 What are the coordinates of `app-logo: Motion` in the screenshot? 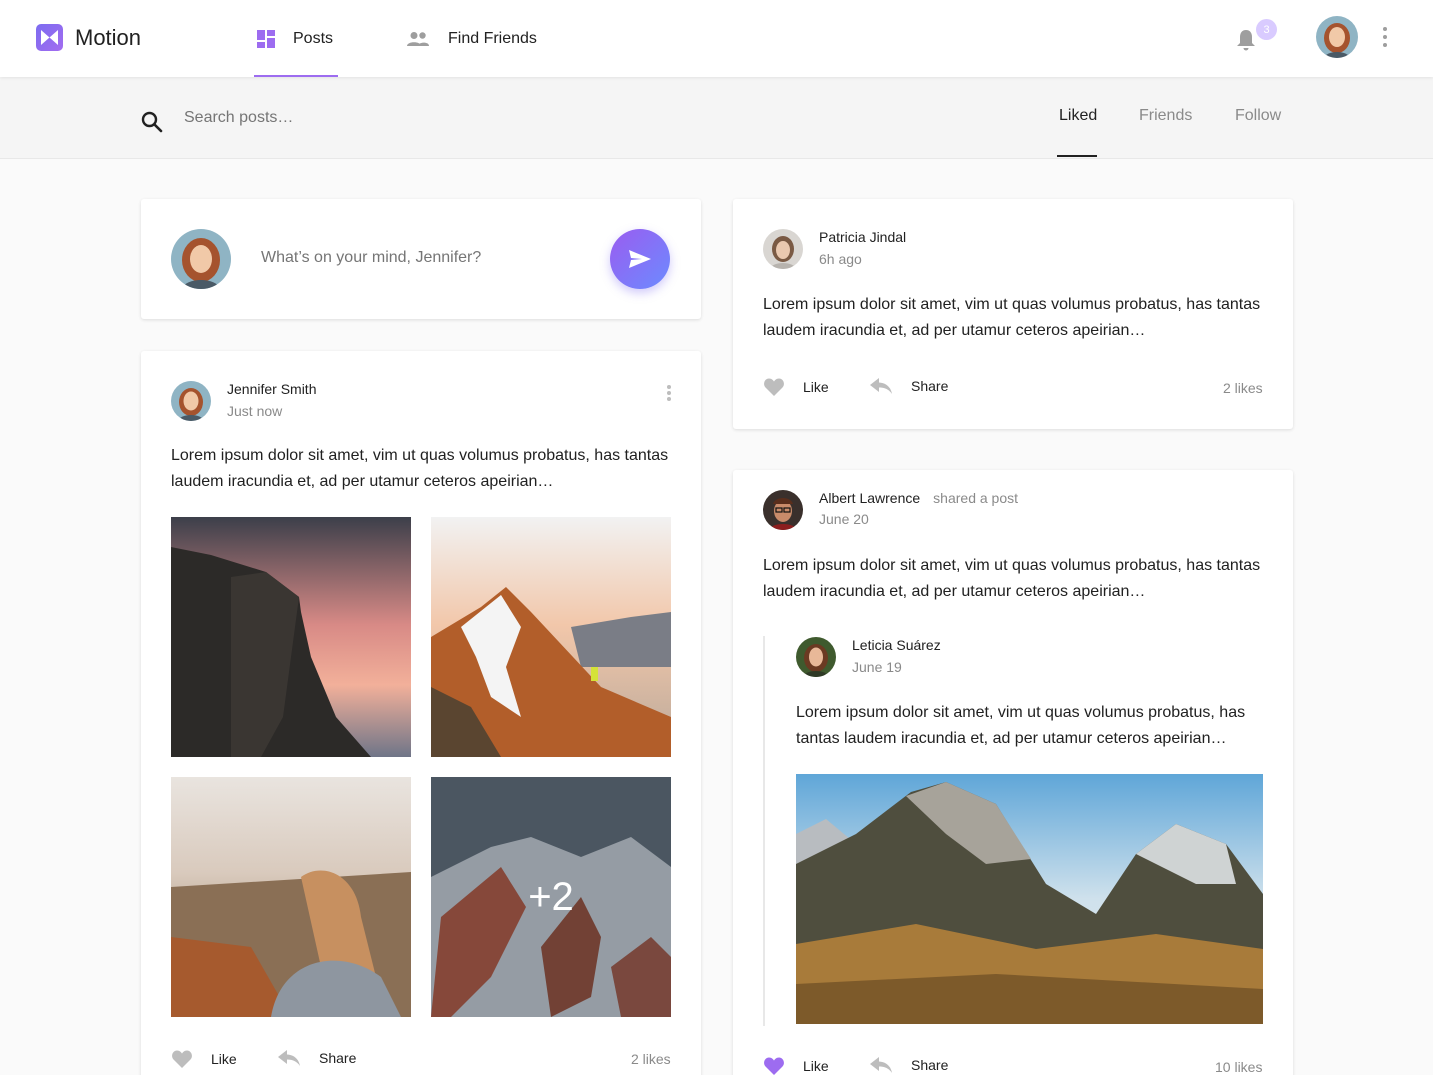 It's located at (88, 37).